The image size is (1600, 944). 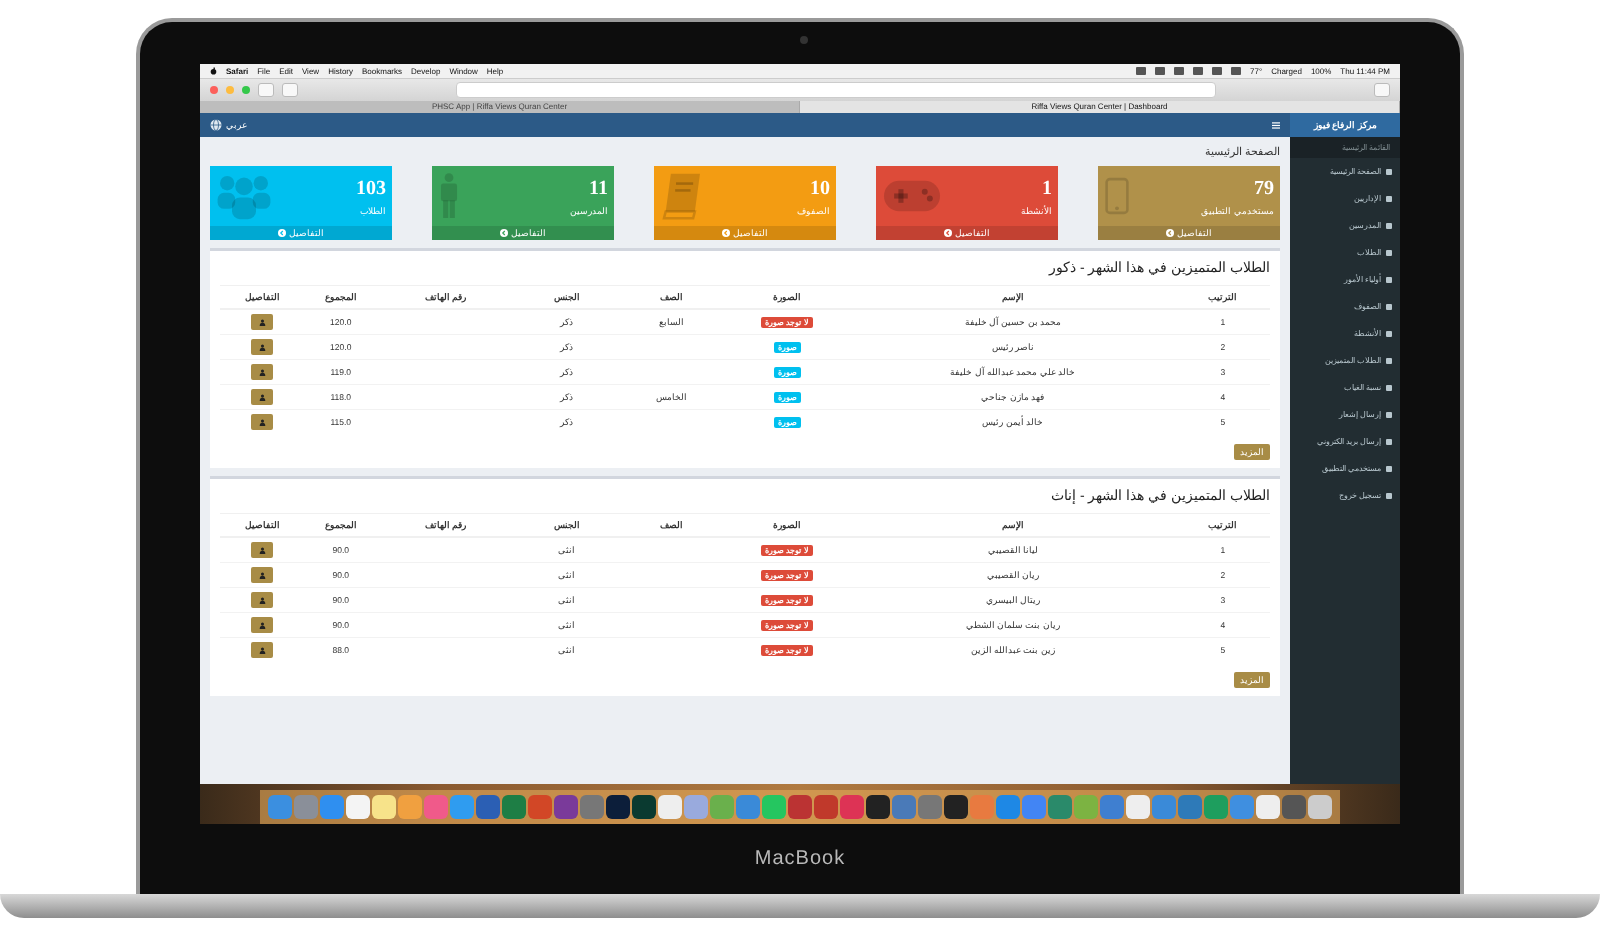 I want to click on globe-icon, so click(x=216, y=125).